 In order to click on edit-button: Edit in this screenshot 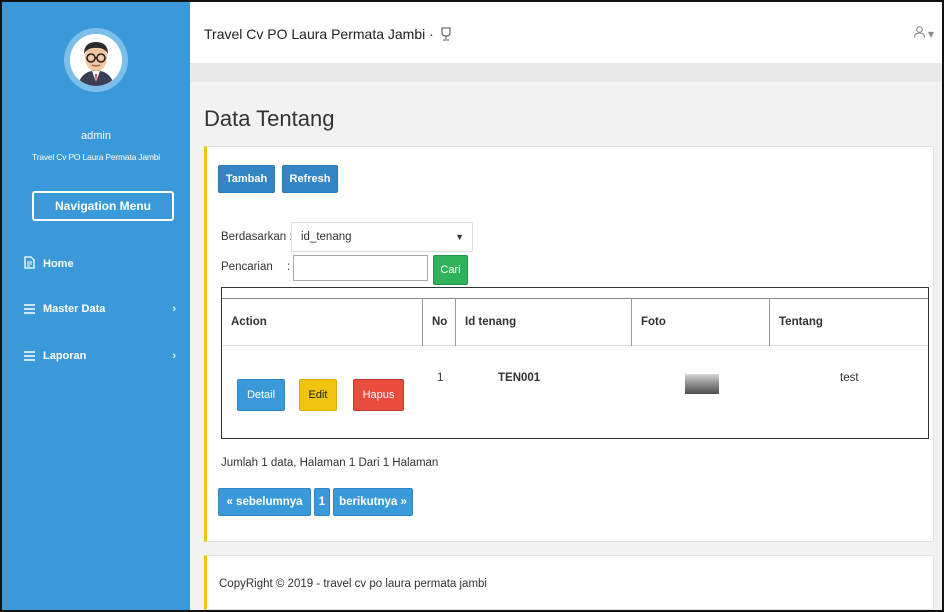, I will do `click(318, 395)`.